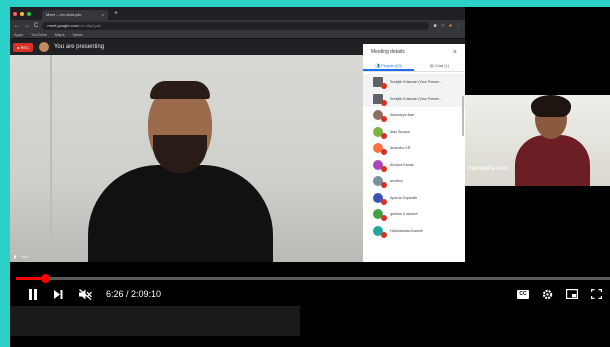 The image size is (610, 347). I want to click on participant-body, so click(180, 213).